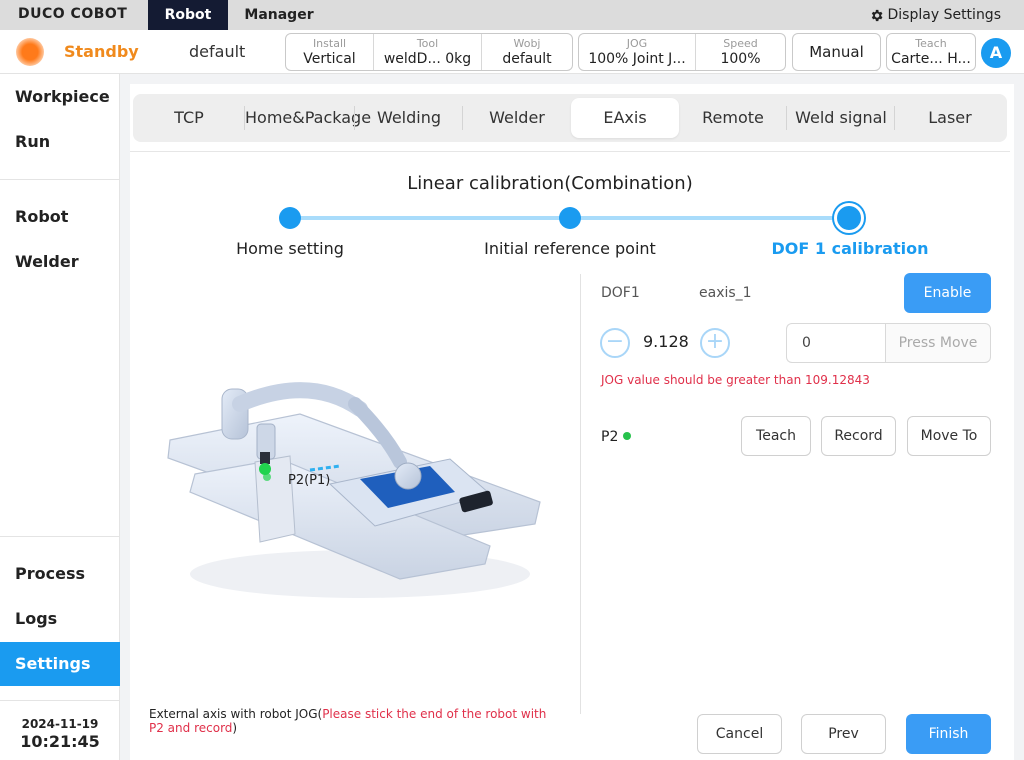  What do you see at coordinates (517, 118) in the screenshot?
I see `tab-welder: Welder` at bounding box center [517, 118].